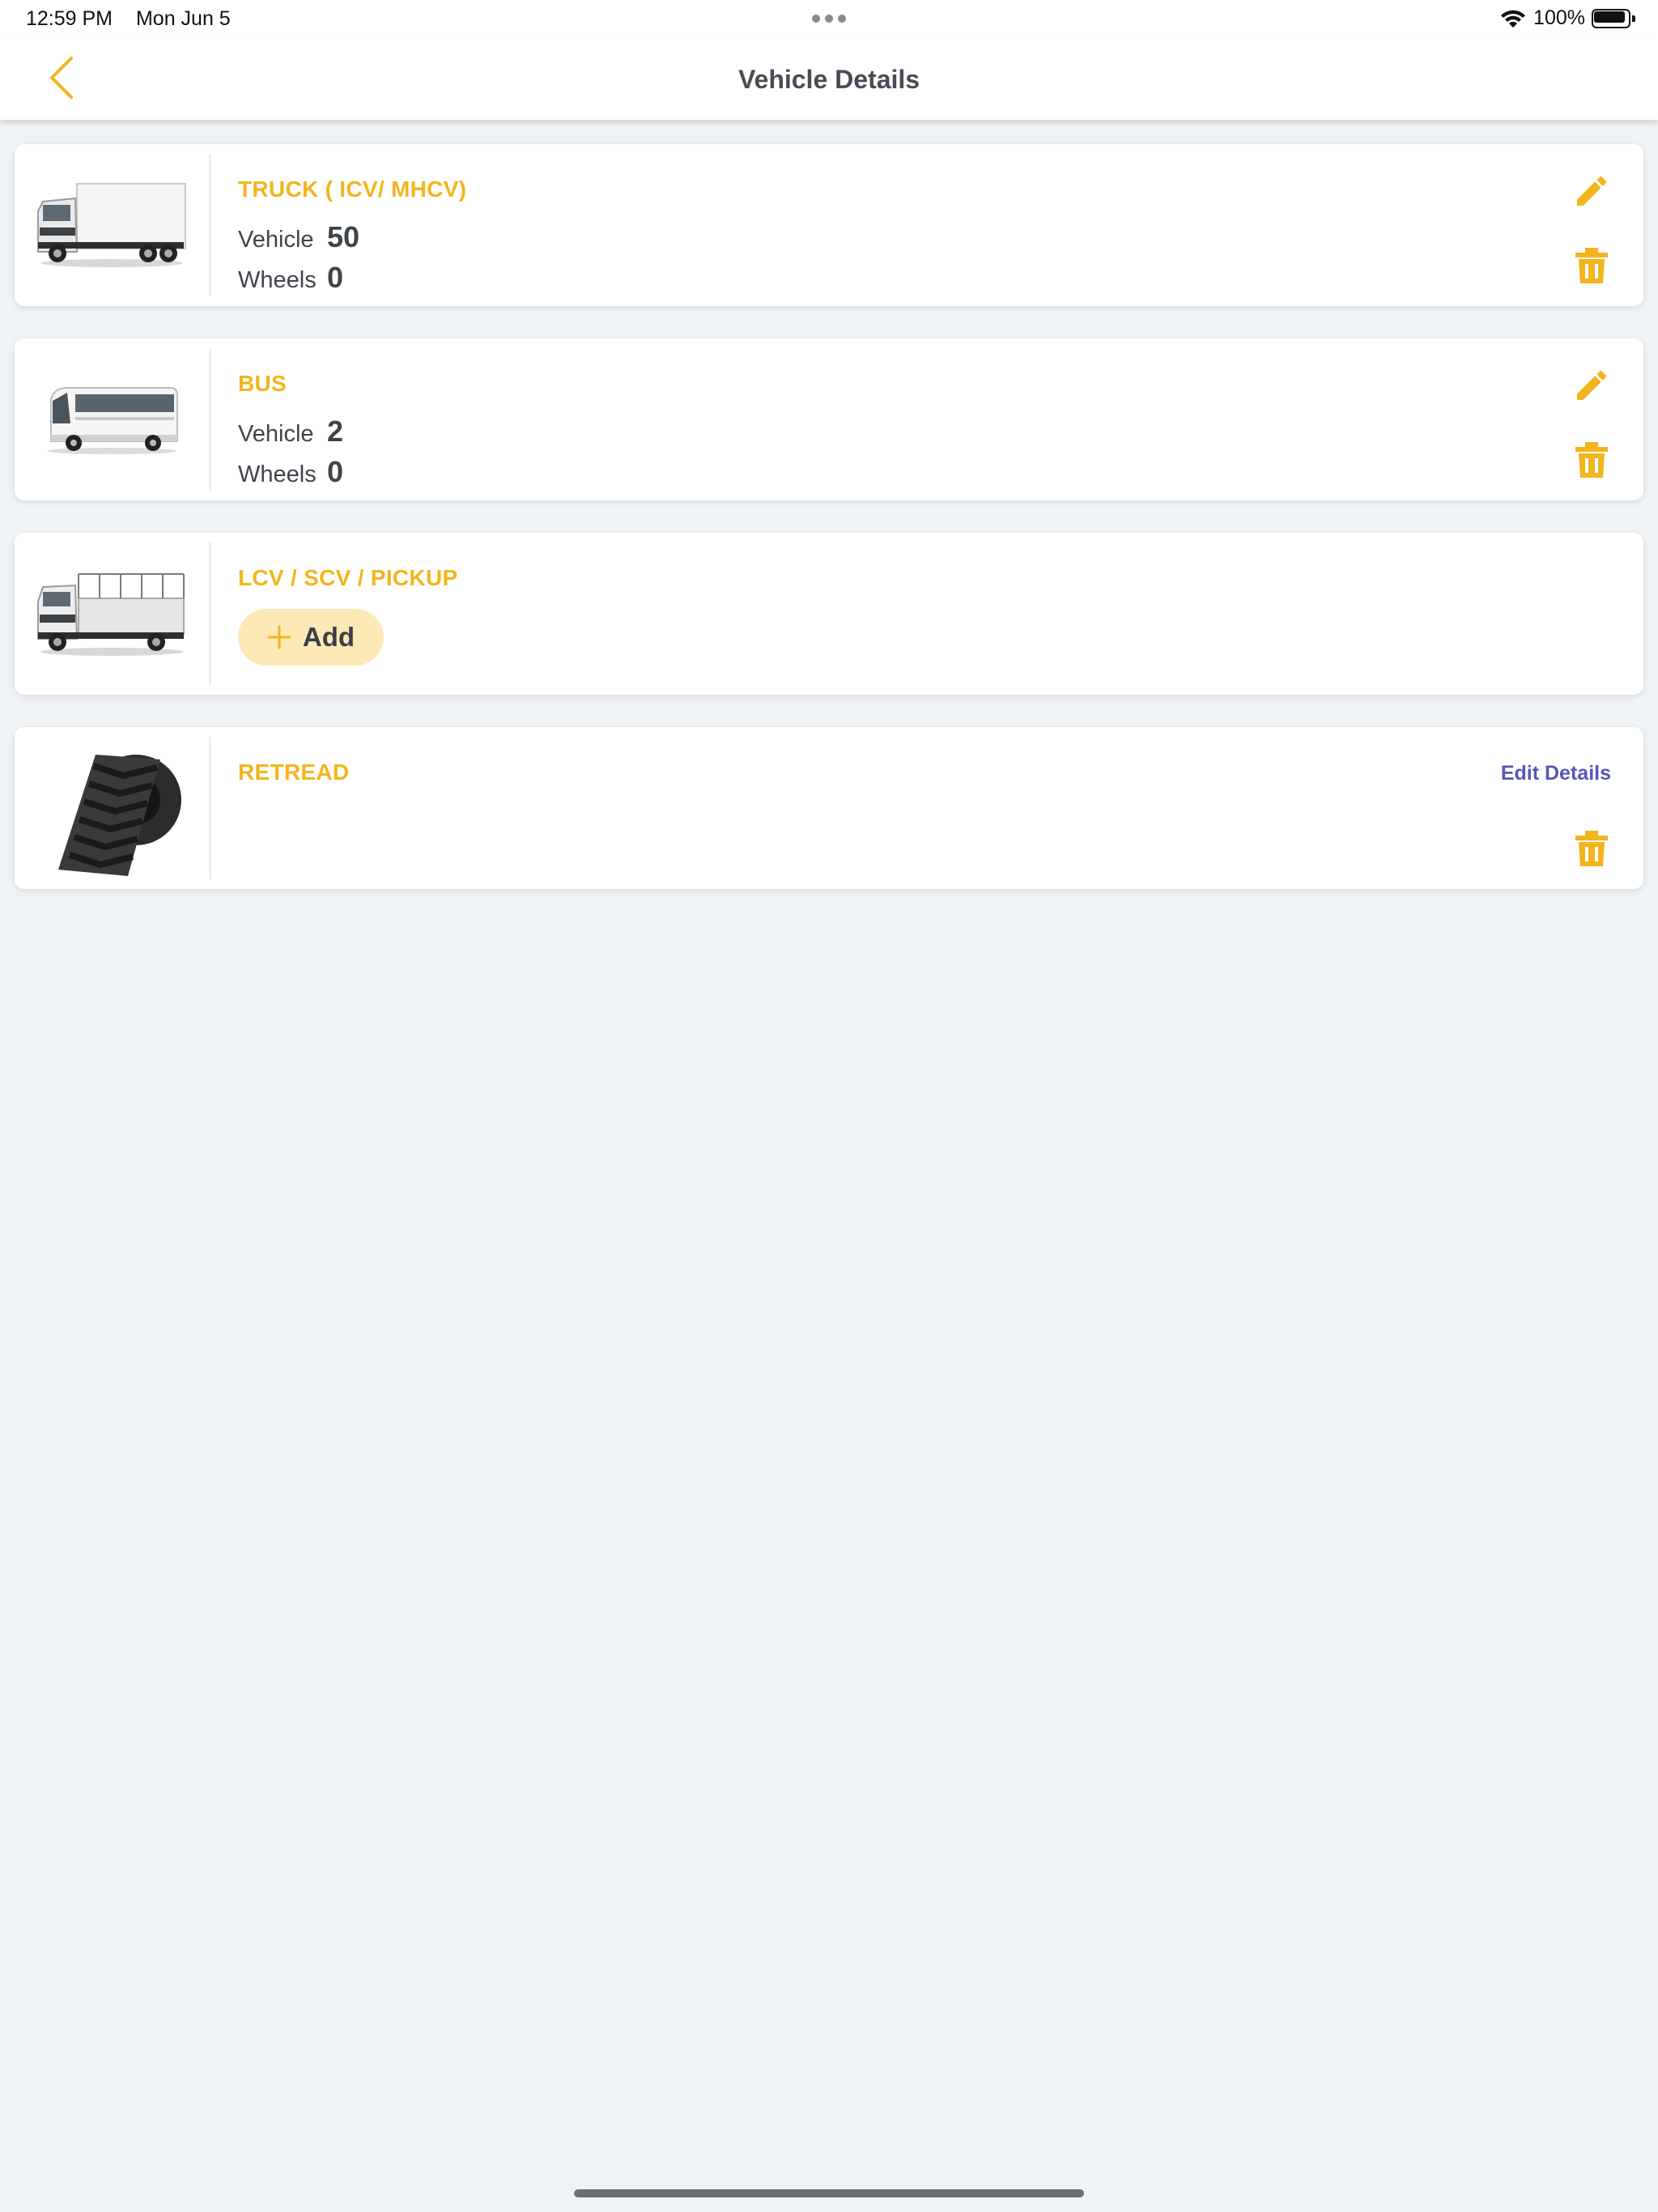  I want to click on add-button: Add, so click(311, 637).